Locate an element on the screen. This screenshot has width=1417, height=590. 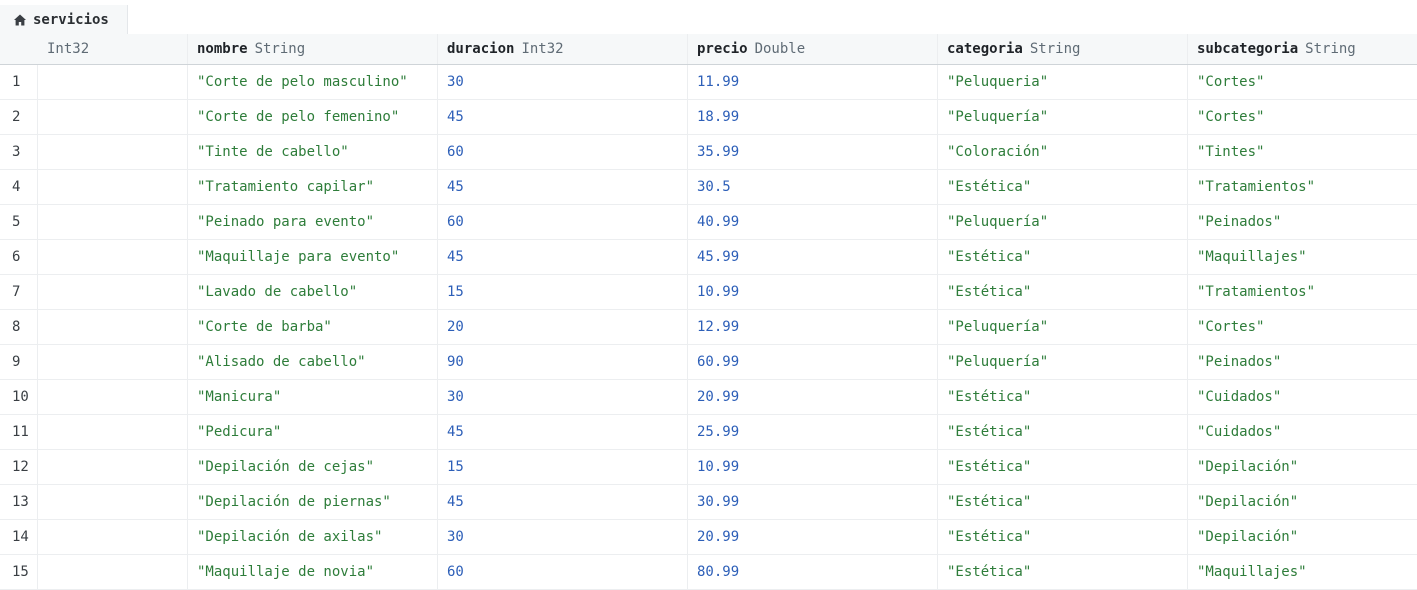
table-row: 10 "Manicura" 30 20.99 "Estética" "Cuidados" is located at coordinates (708, 397).